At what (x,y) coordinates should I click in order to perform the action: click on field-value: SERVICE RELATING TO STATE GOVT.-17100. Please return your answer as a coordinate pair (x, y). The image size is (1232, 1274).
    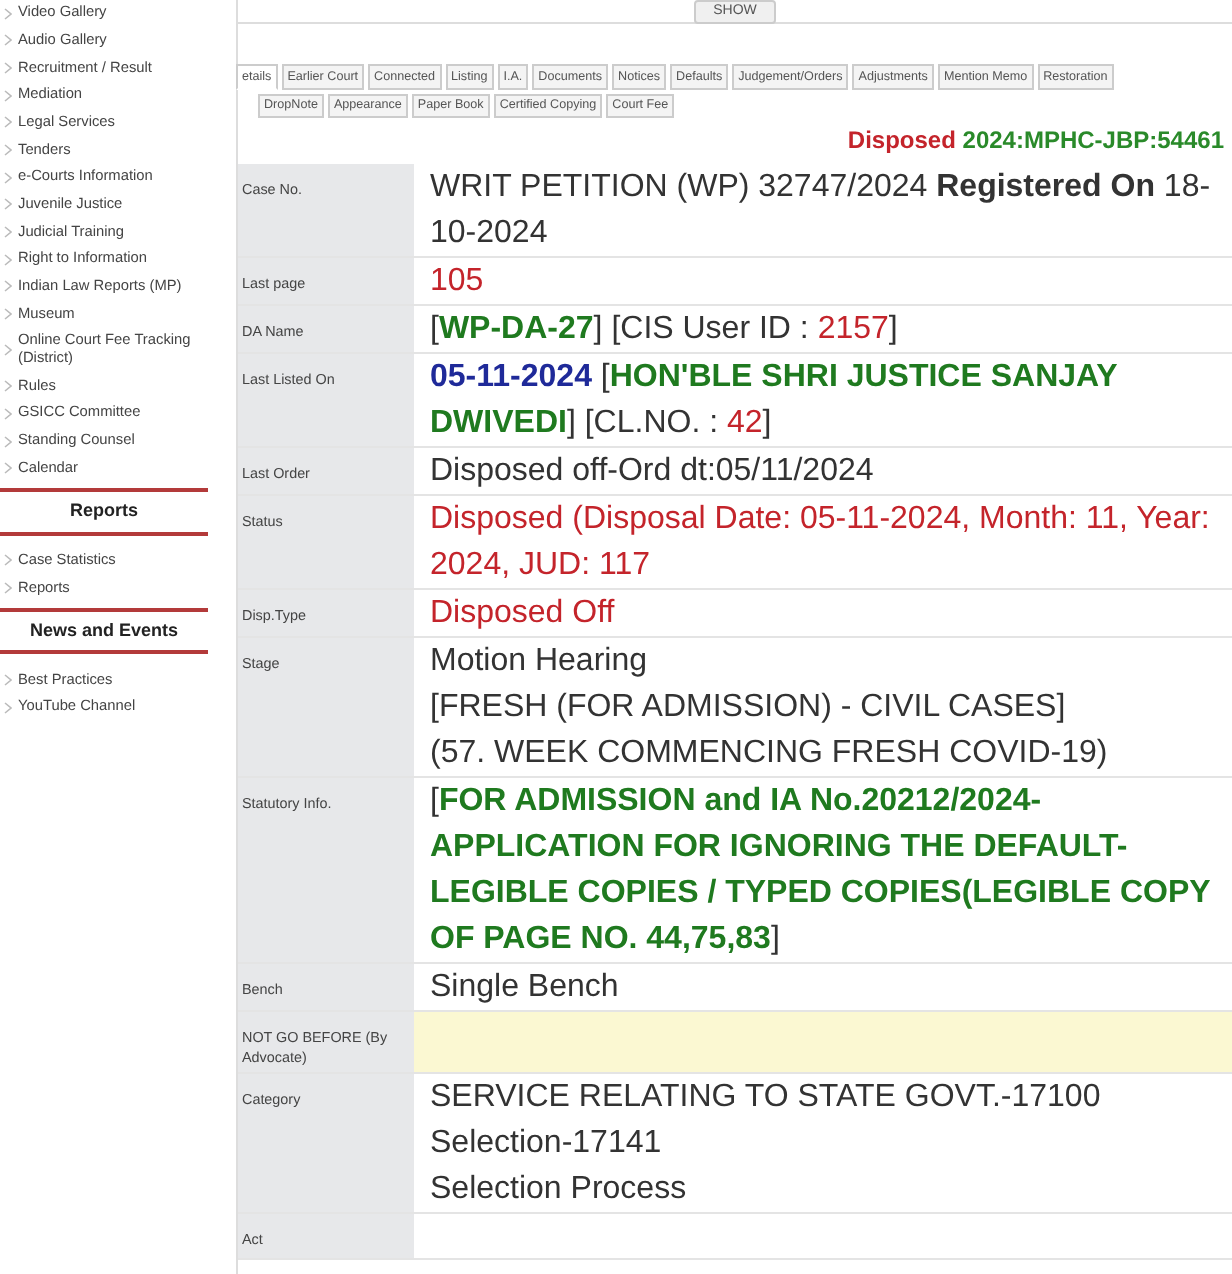
    Looking at the image, I should click on (766, 1097).